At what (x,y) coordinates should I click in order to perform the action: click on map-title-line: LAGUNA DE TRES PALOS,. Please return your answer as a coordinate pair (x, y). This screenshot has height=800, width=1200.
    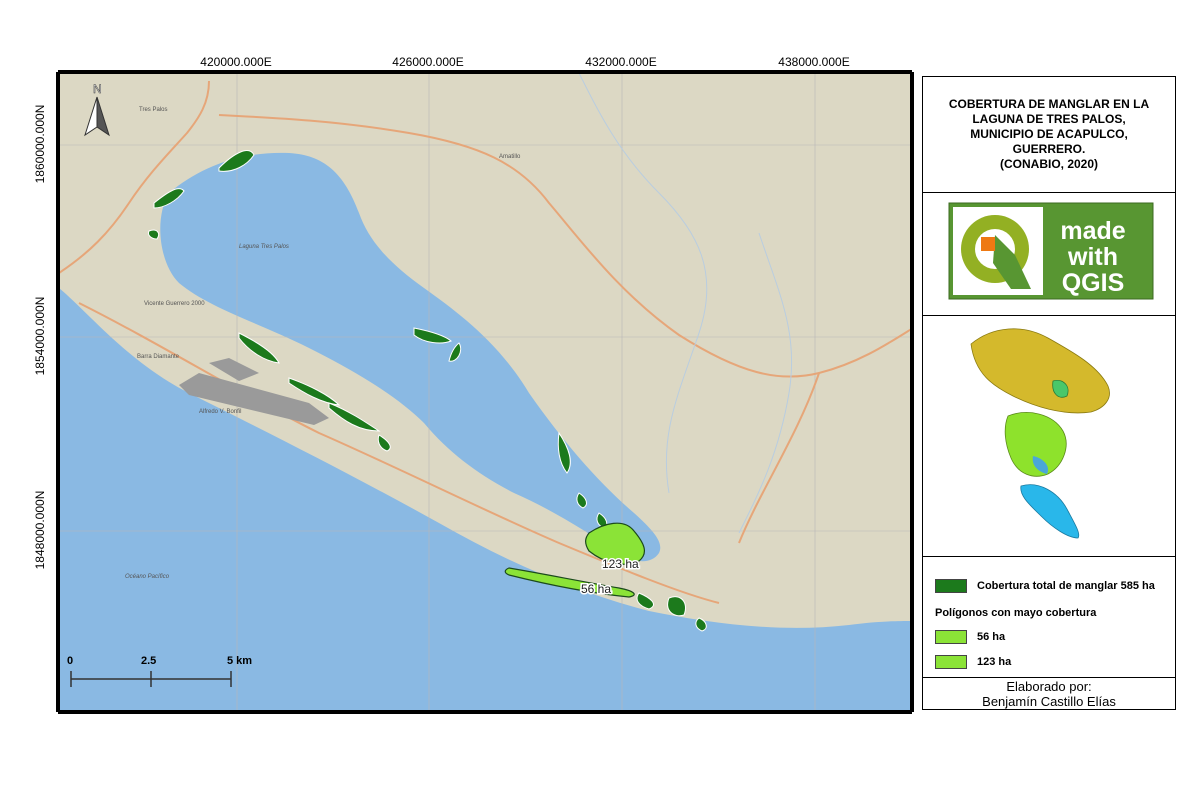
    Looking at the image, I should click on (1049, 119).